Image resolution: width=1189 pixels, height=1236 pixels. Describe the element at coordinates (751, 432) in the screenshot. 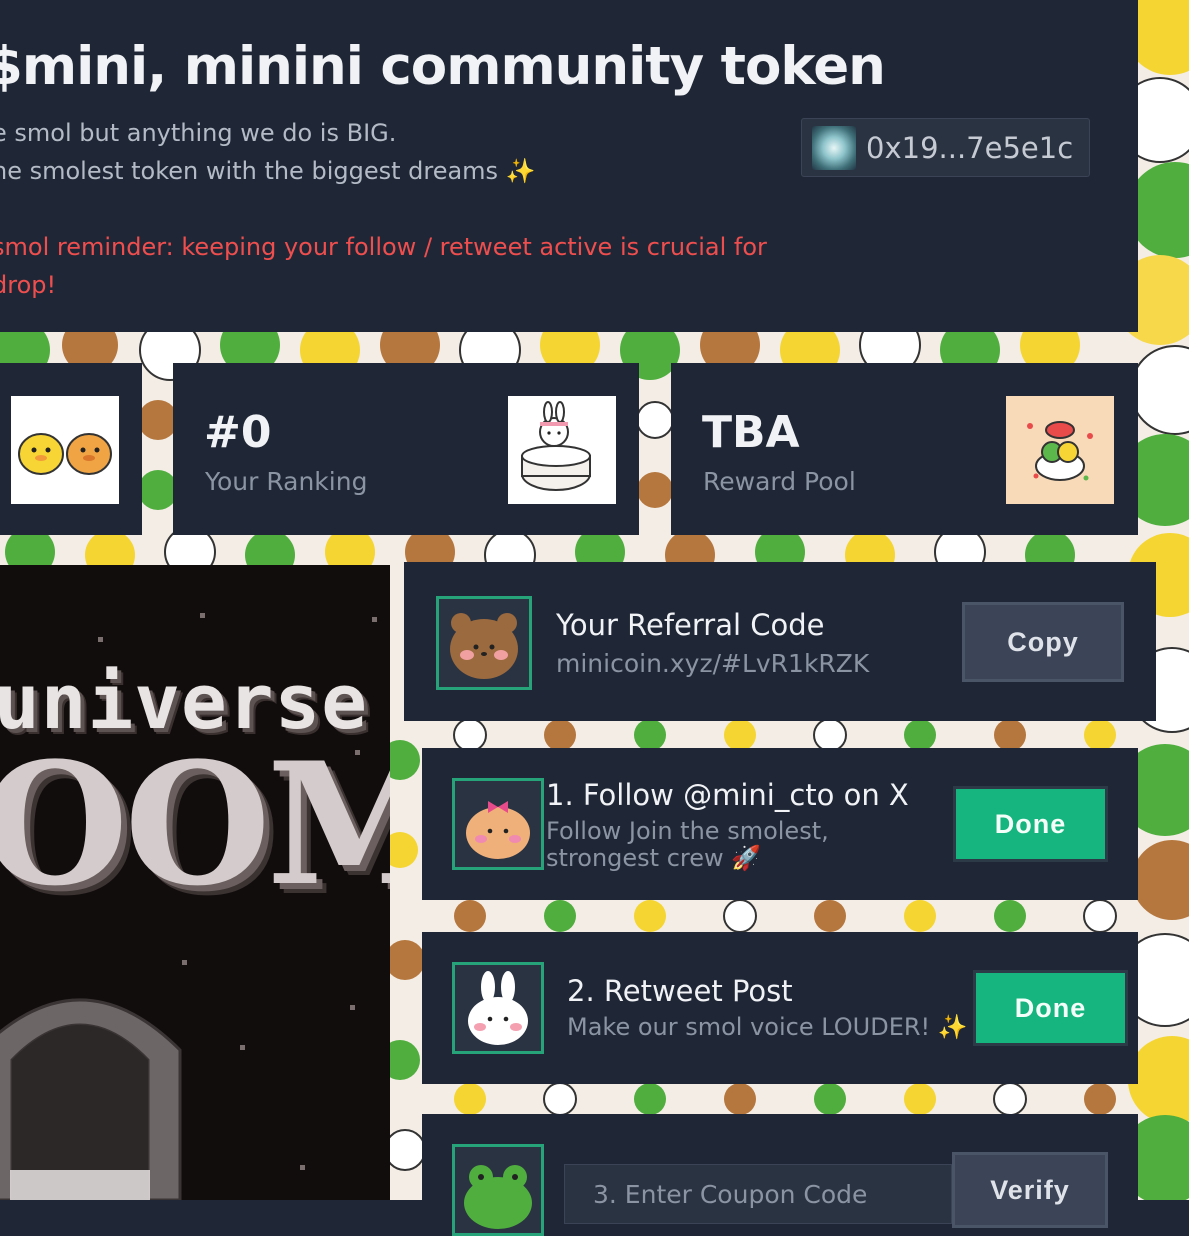

I see `reward-pool-value: TBA` at that location.